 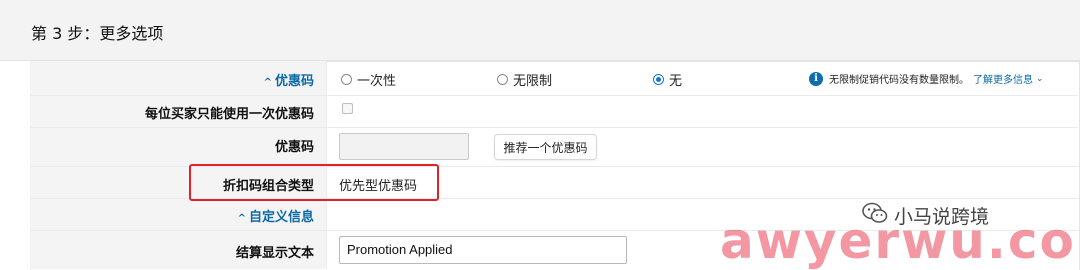 I want to click on radio-unlimited: 无限制, so click(x=524, y=79).